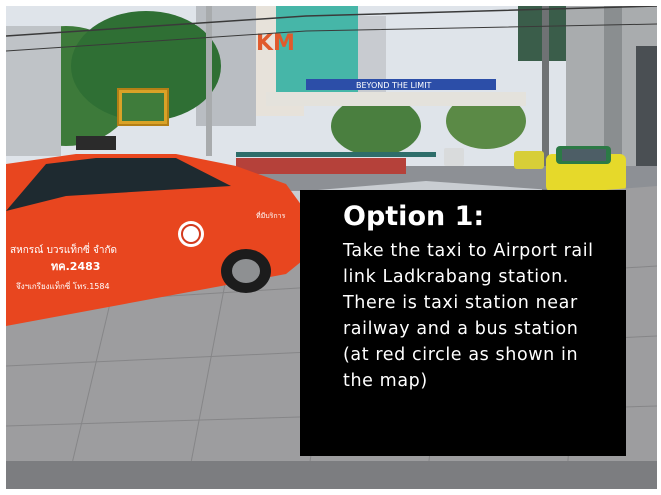 The width and height of the screenshot is (661, 495). I want to click on overpass, so click(396, 99).